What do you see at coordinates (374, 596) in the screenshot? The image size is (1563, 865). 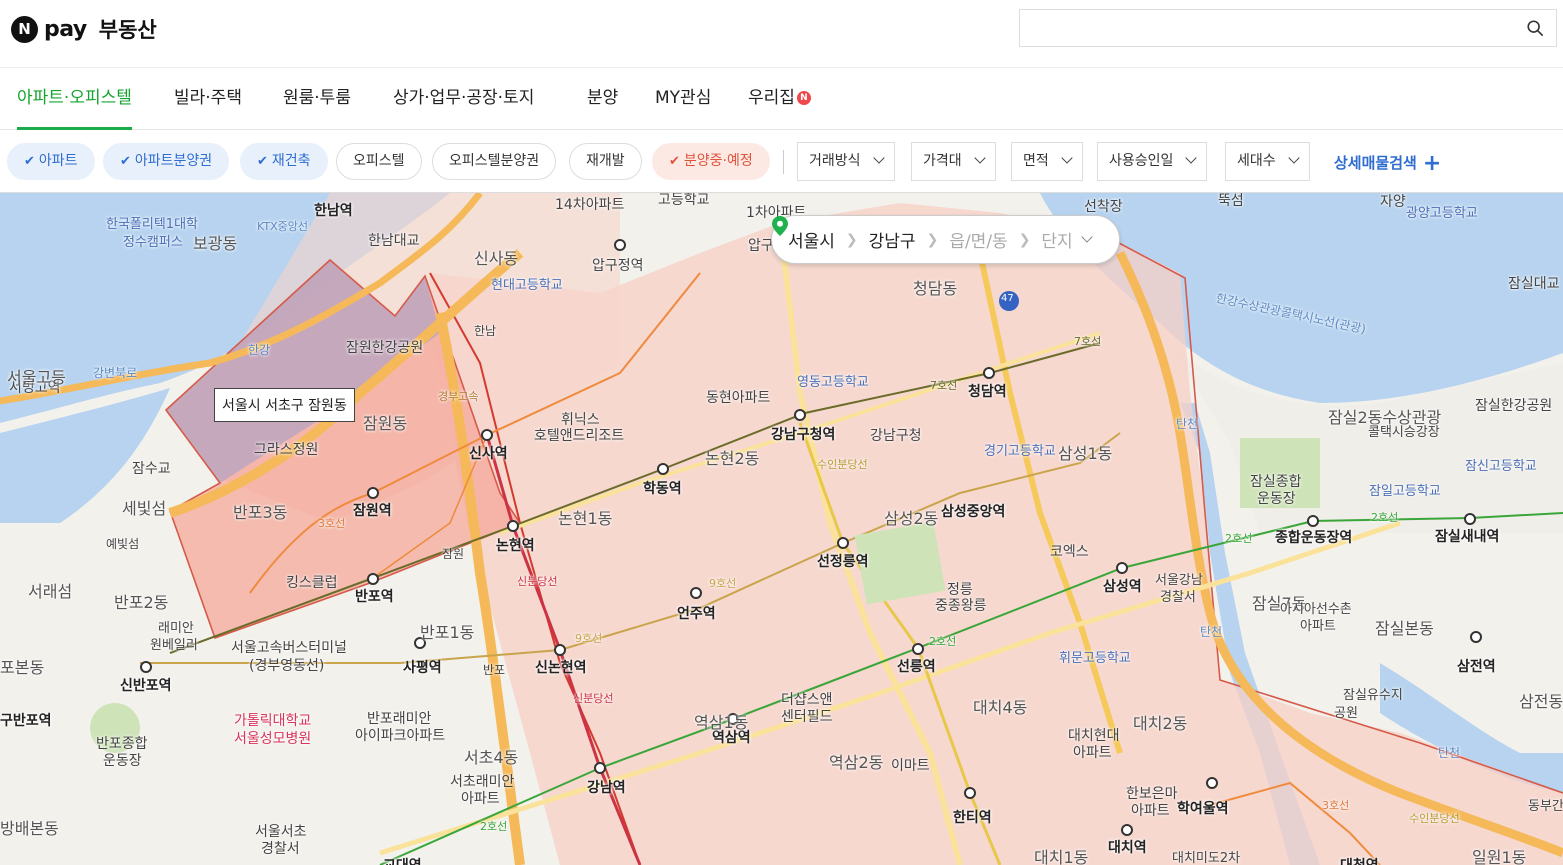 I see `label-banpo-st: 반포역` at bounding box center [374, 596].